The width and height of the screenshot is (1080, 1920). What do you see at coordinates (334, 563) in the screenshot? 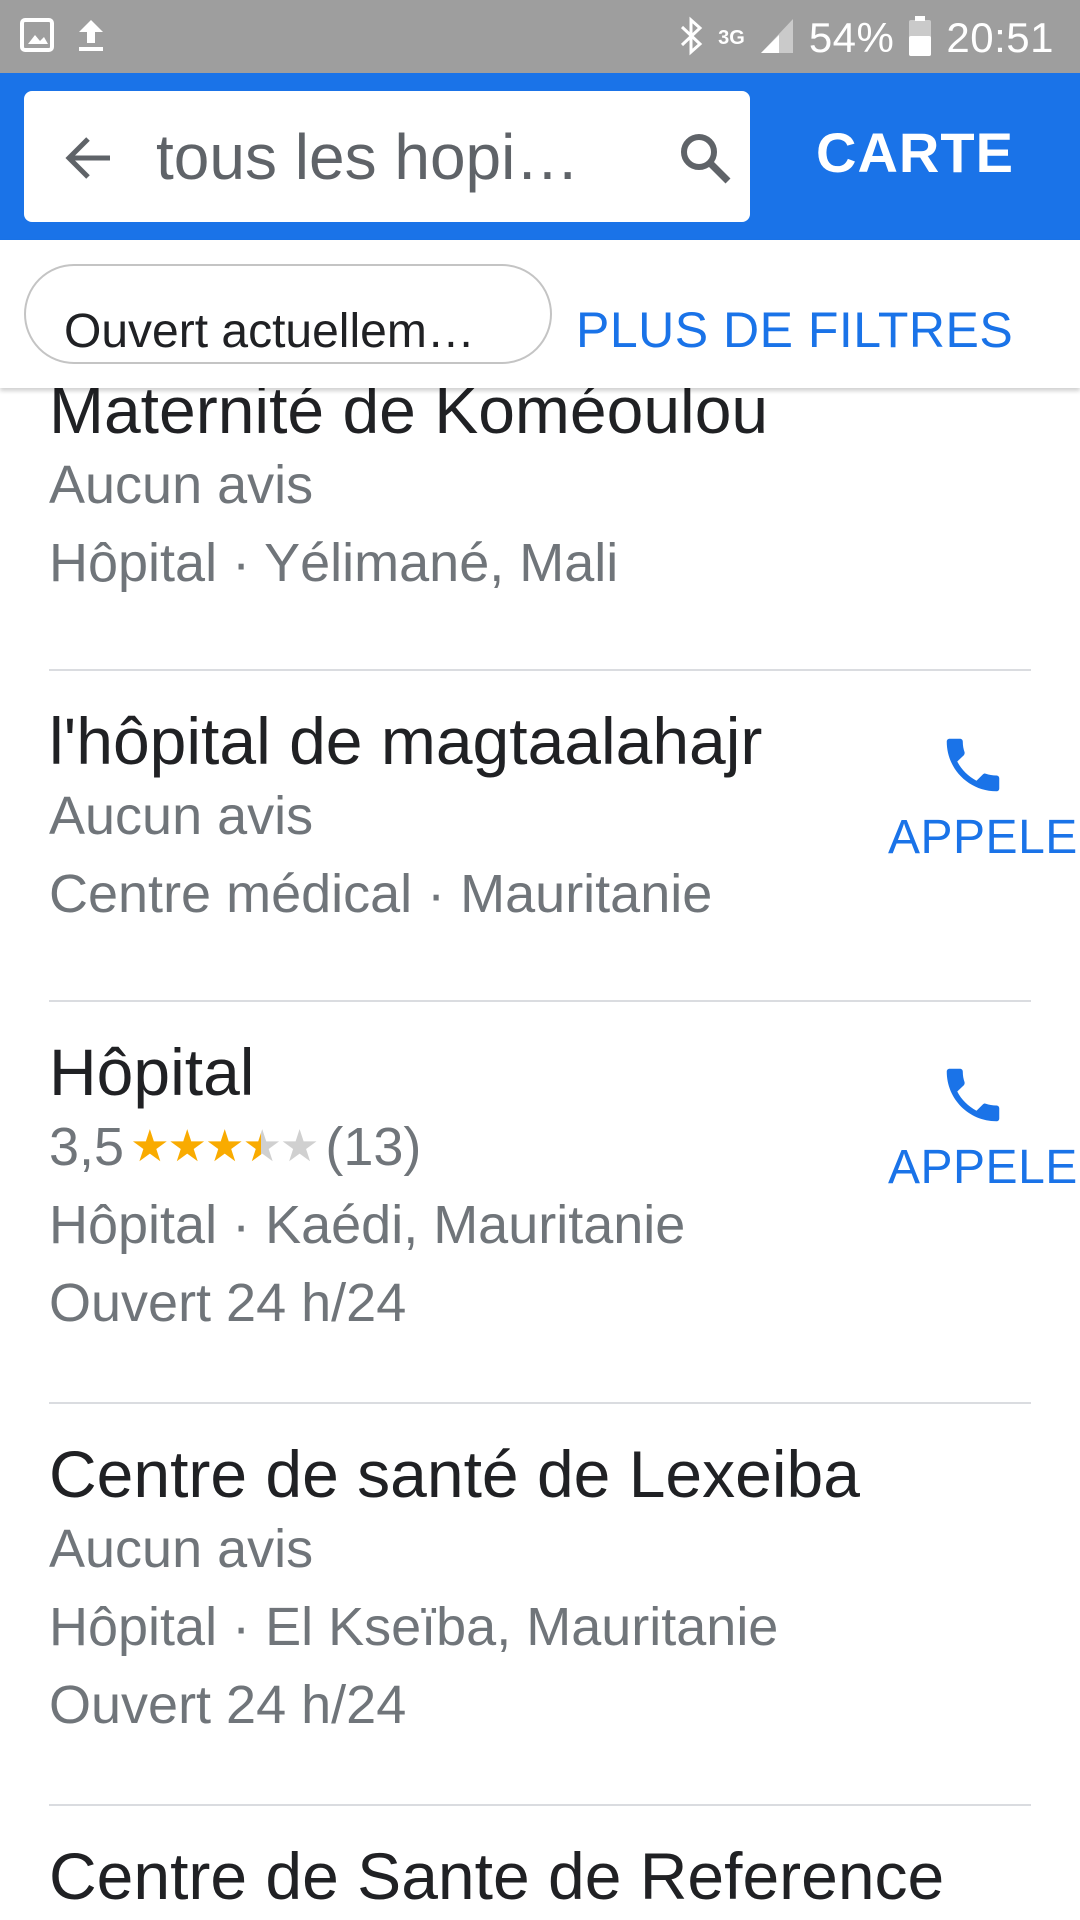
I see `place-category-location: Hôpital · Yélimané, Mali` at bounding box center [334, 563].